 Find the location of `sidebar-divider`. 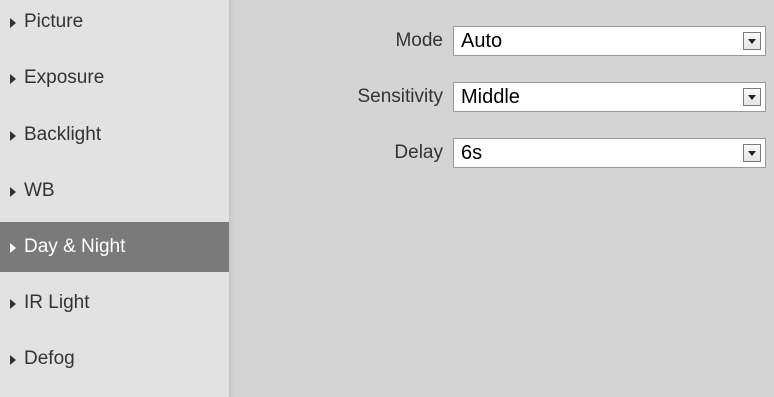

sidebar-divider is located at coordinates (232, 198).